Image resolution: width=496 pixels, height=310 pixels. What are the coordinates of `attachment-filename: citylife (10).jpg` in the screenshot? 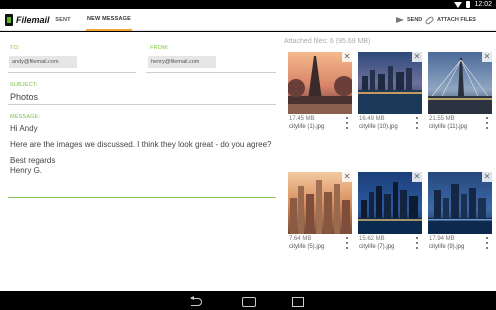 It's located at (378, 127).